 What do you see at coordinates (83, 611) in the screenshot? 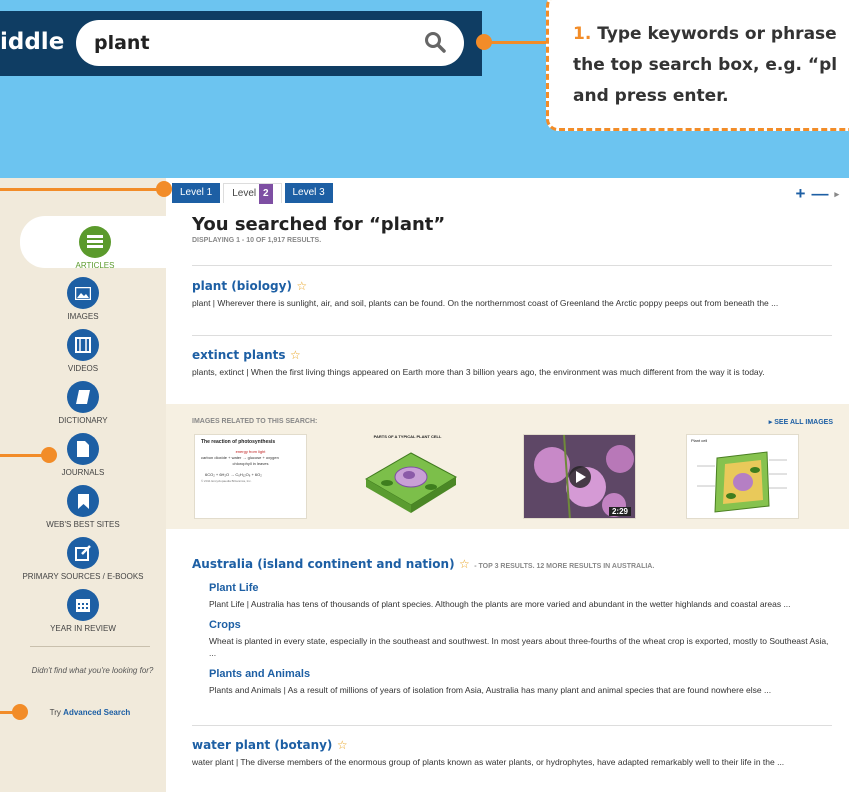
I see `sidebar-item-year-in-review: Year in Review` at bounding box center [83, 611].